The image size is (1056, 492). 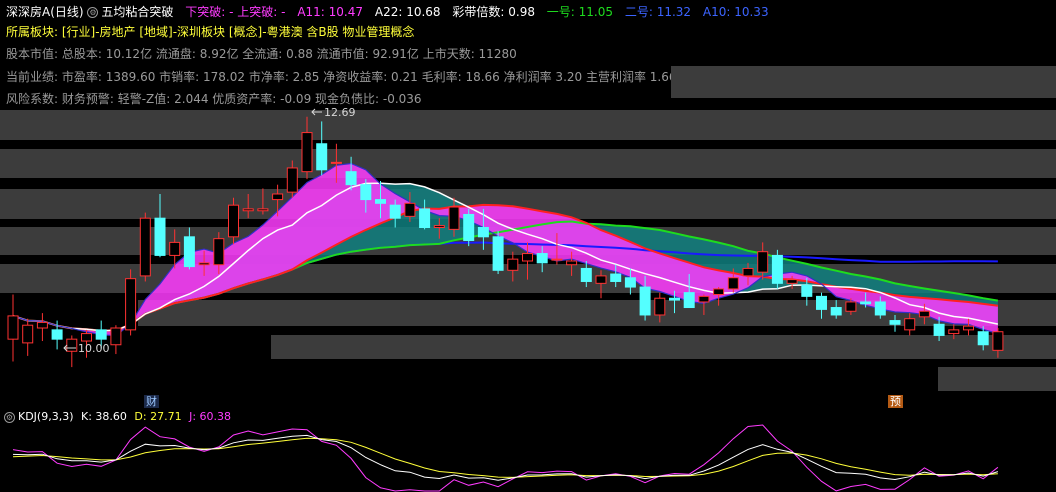 I want to click on low-price-label: 10.00, so click(x=94, y=348).